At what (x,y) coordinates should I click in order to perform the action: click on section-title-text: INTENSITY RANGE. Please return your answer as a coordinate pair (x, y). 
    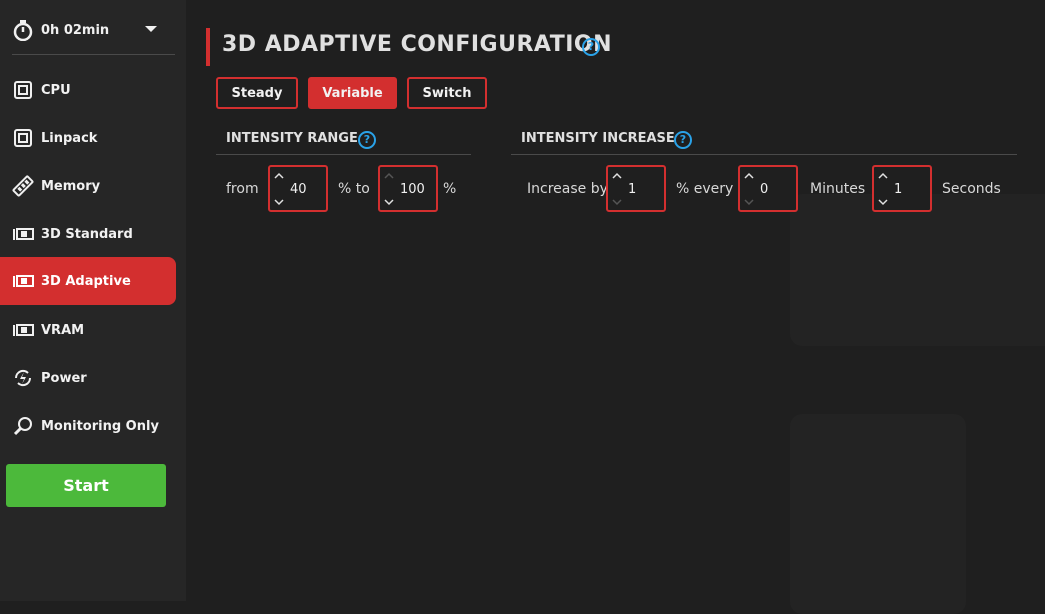
    Looking at the image, I should click on (292, 138).